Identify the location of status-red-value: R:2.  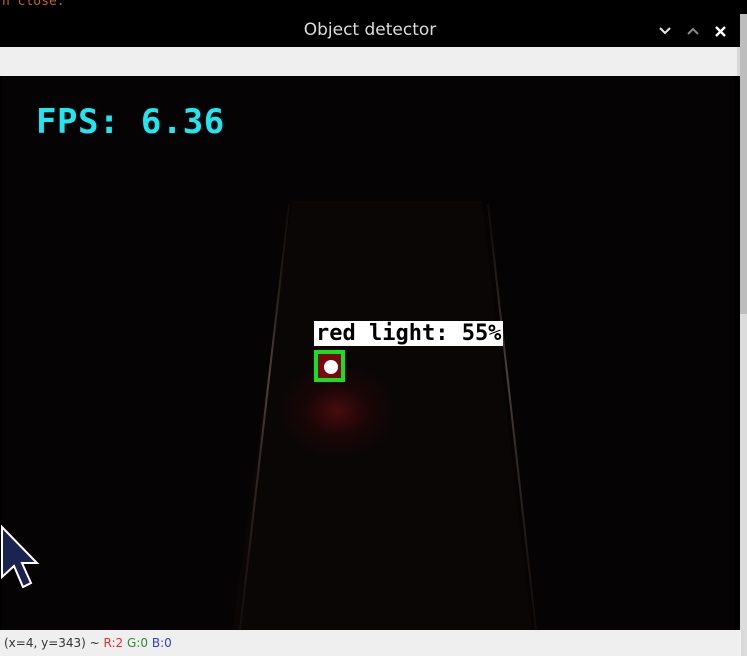
(113, 643).